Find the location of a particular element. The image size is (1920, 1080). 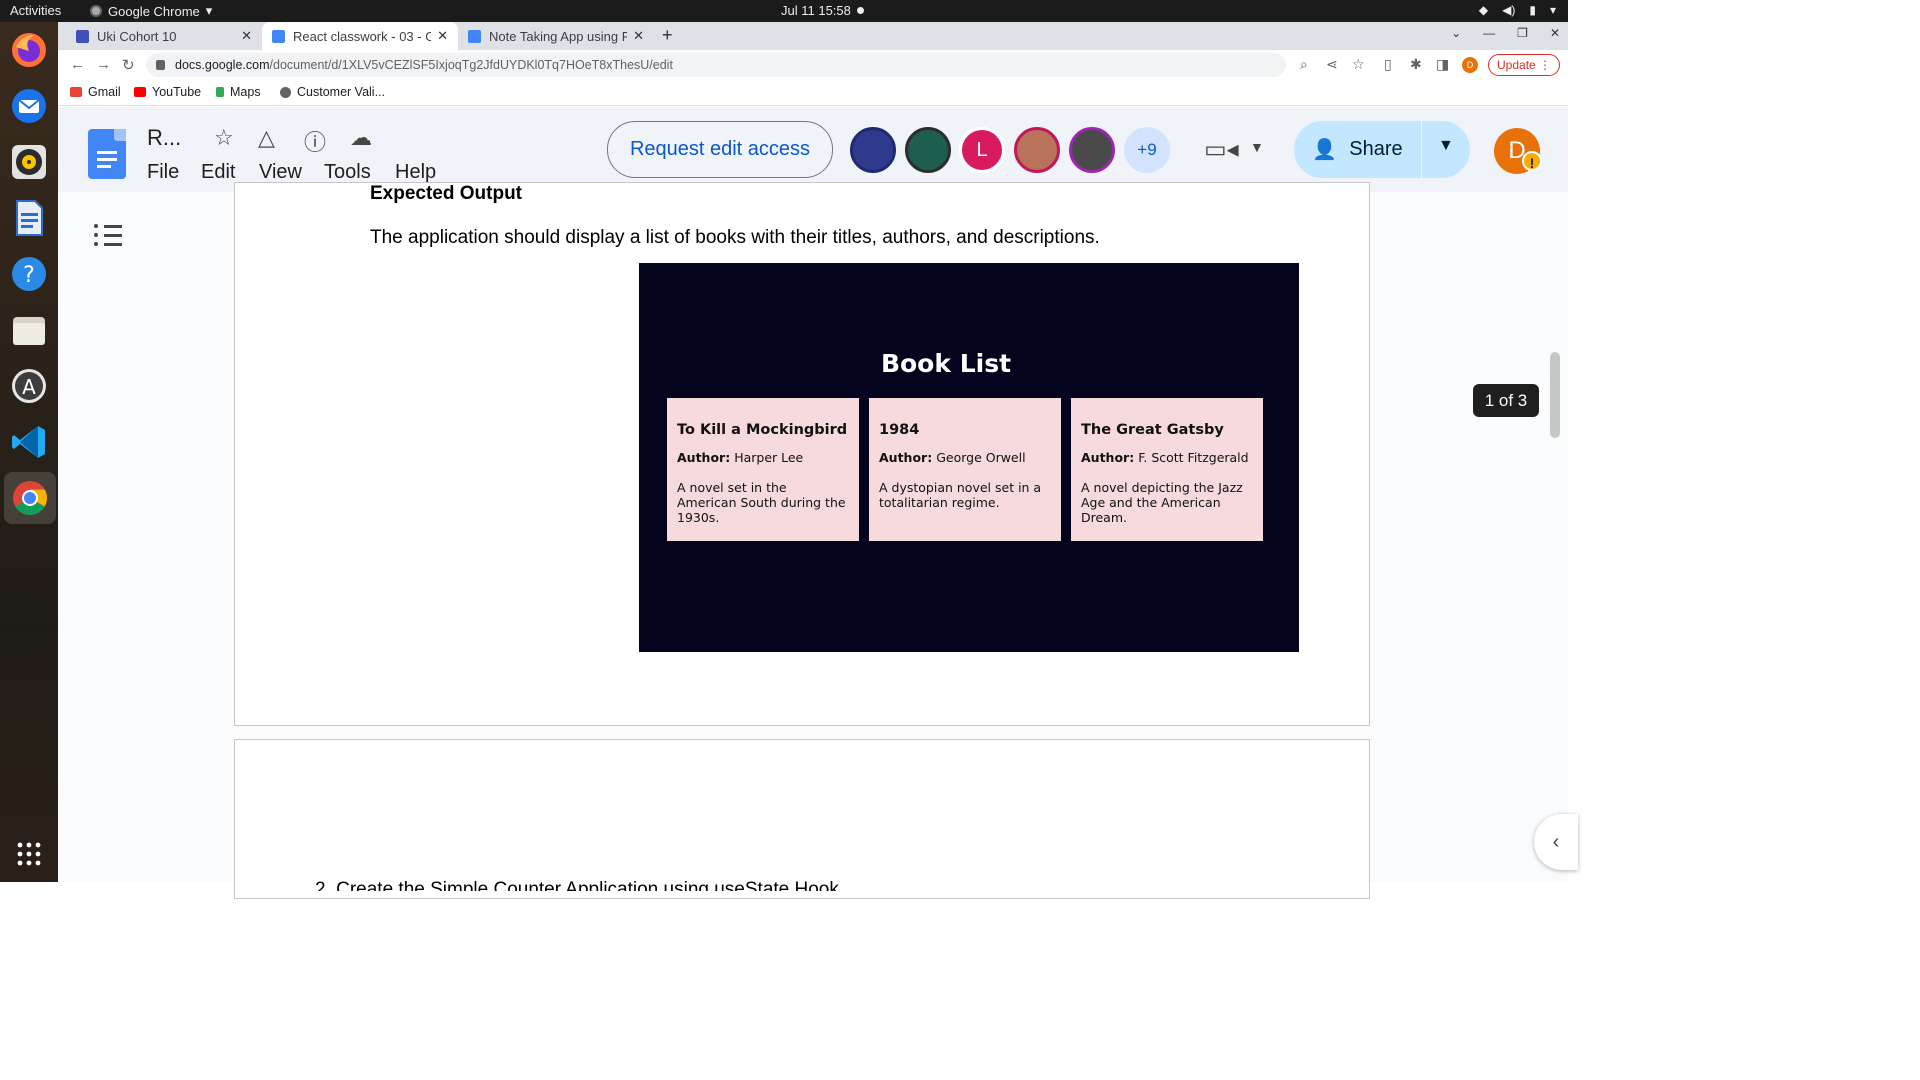

dock-item-app-grid is located at coordinates (29, 854).